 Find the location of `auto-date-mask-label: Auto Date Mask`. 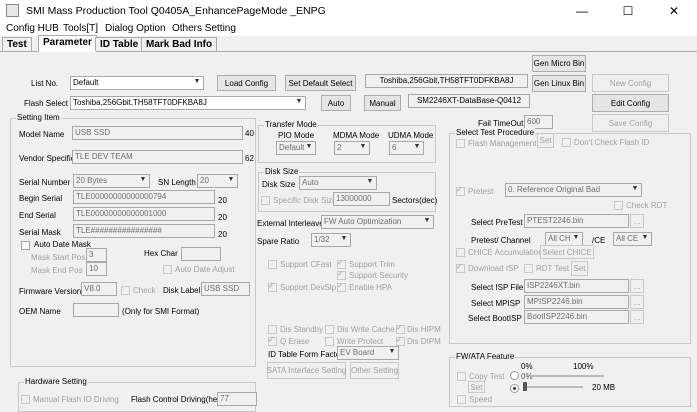

auto-date-mask-label: Auto Date Mask is located at coordinates (62, 244).